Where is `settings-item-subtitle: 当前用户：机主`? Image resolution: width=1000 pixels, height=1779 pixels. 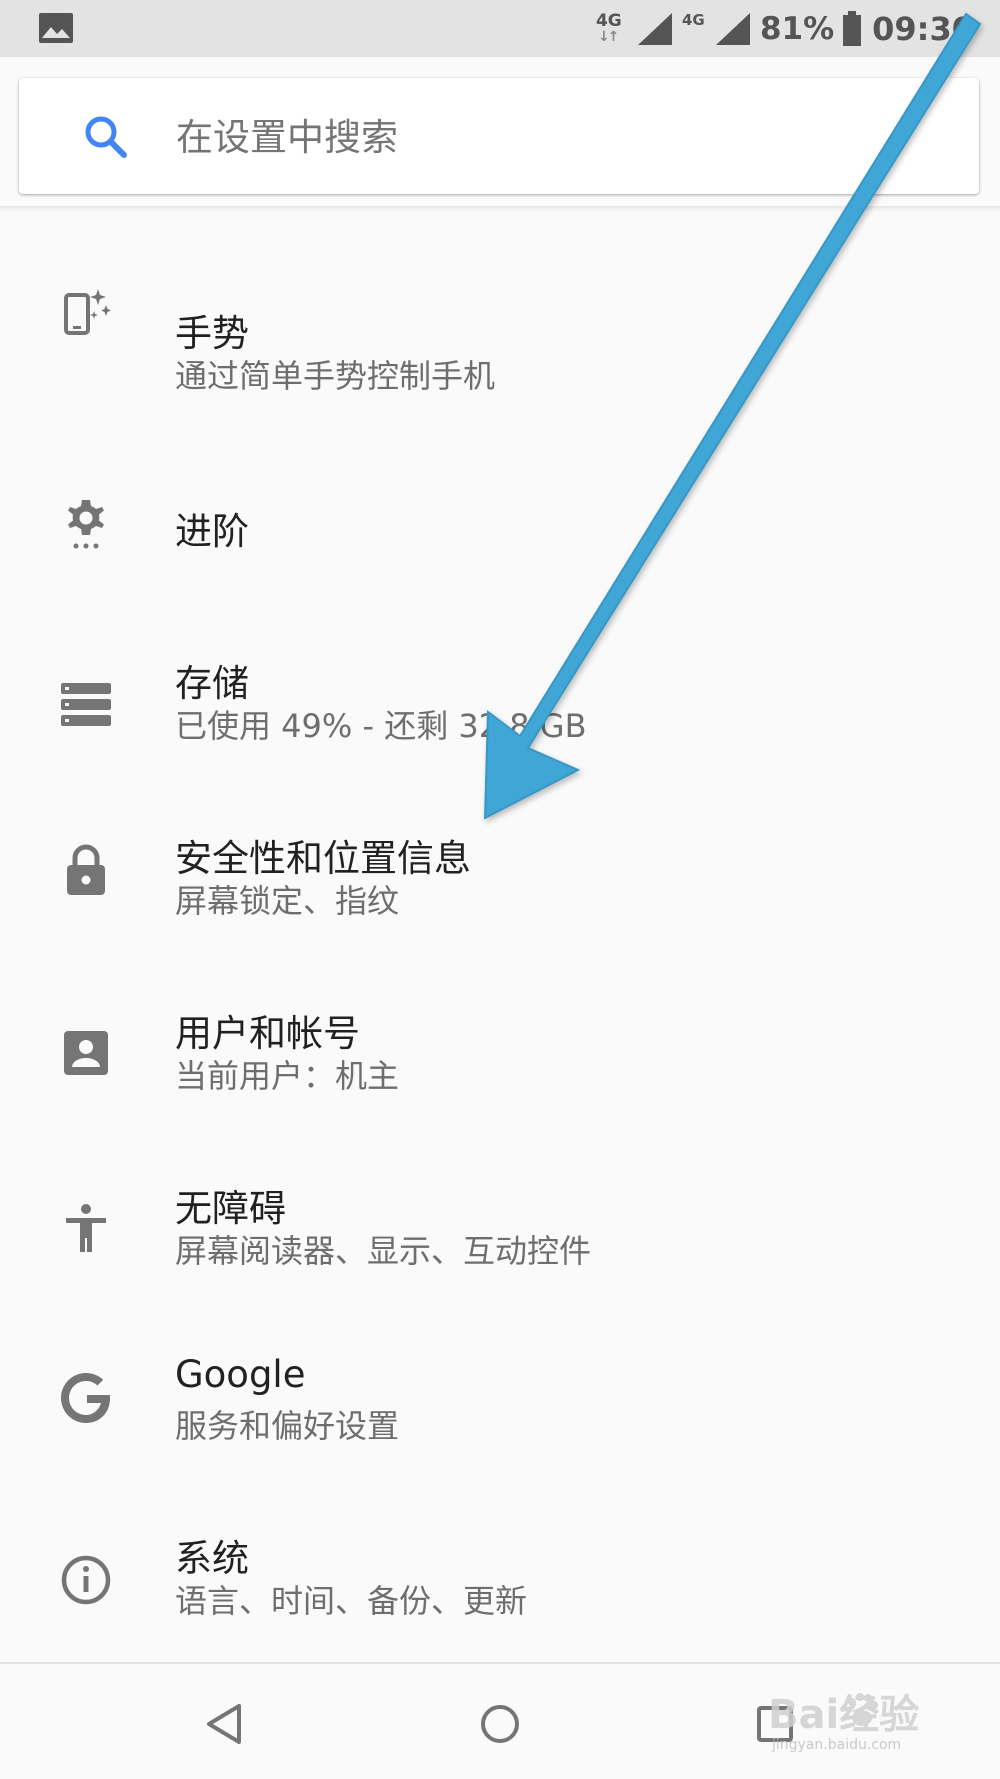
settings-item-subtitle: 当前用户：机主 is located at coordinates (287, 1076).